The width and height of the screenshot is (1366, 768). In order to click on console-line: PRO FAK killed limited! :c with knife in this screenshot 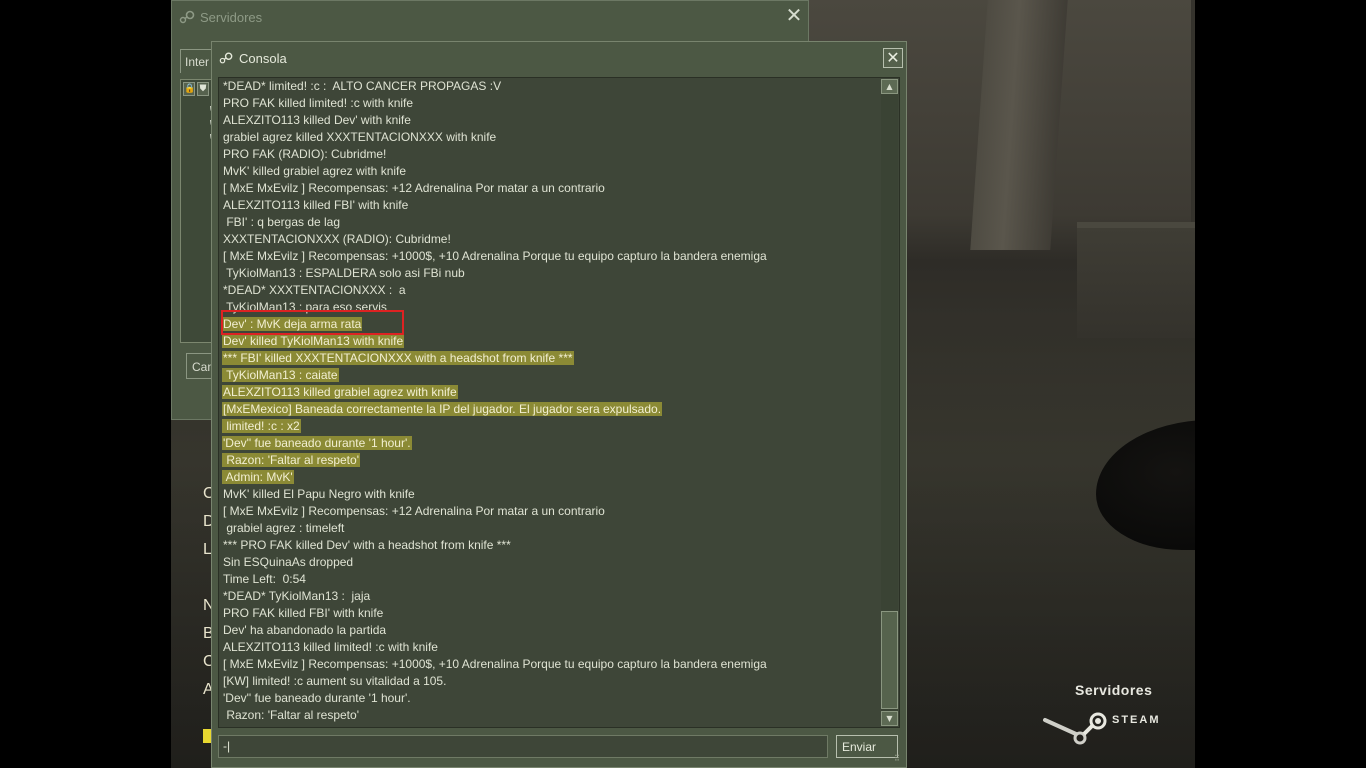, I will do `click(549, 104)`.